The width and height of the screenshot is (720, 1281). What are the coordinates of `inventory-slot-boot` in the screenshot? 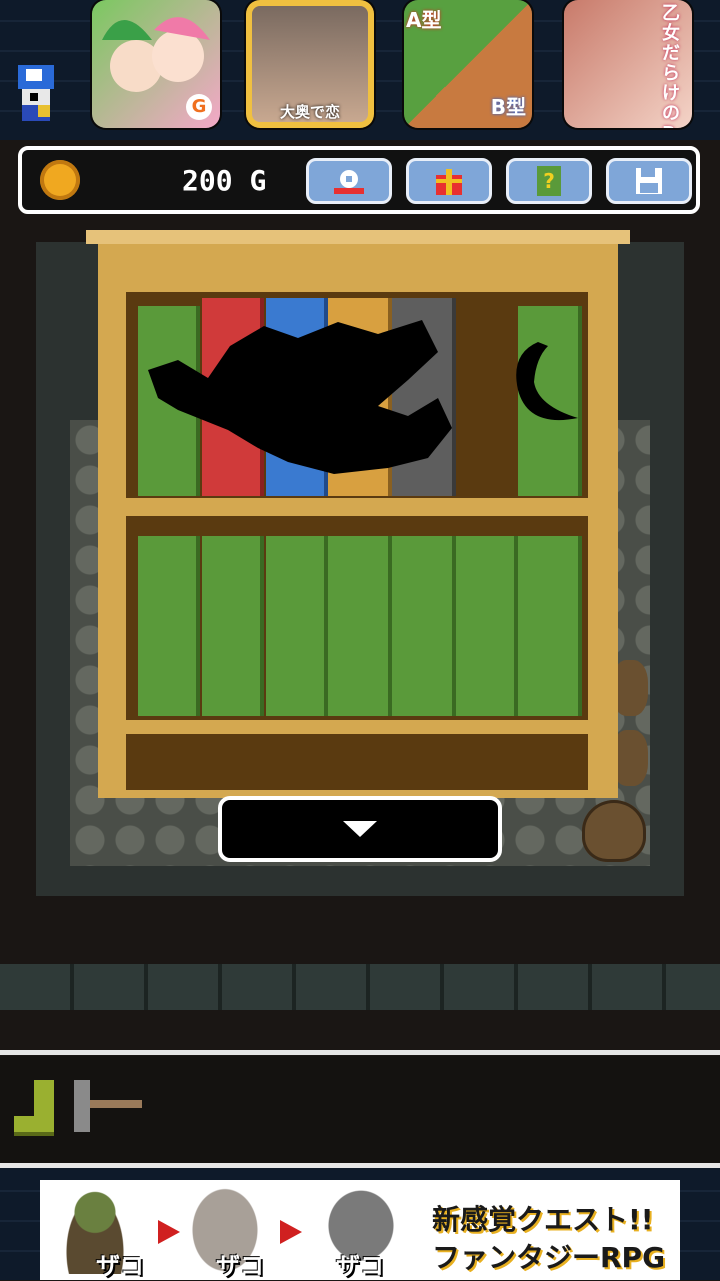 It's located at (38, 1108).